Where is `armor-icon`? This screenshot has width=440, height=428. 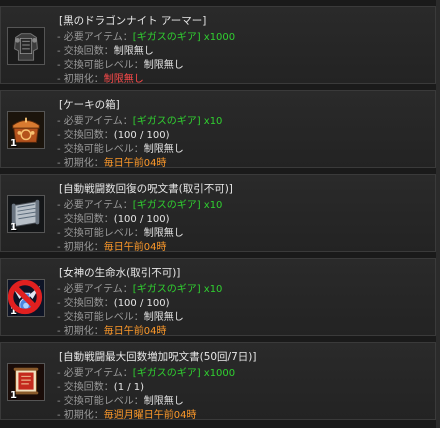
armor-icon is located at coordinates (26, 46).